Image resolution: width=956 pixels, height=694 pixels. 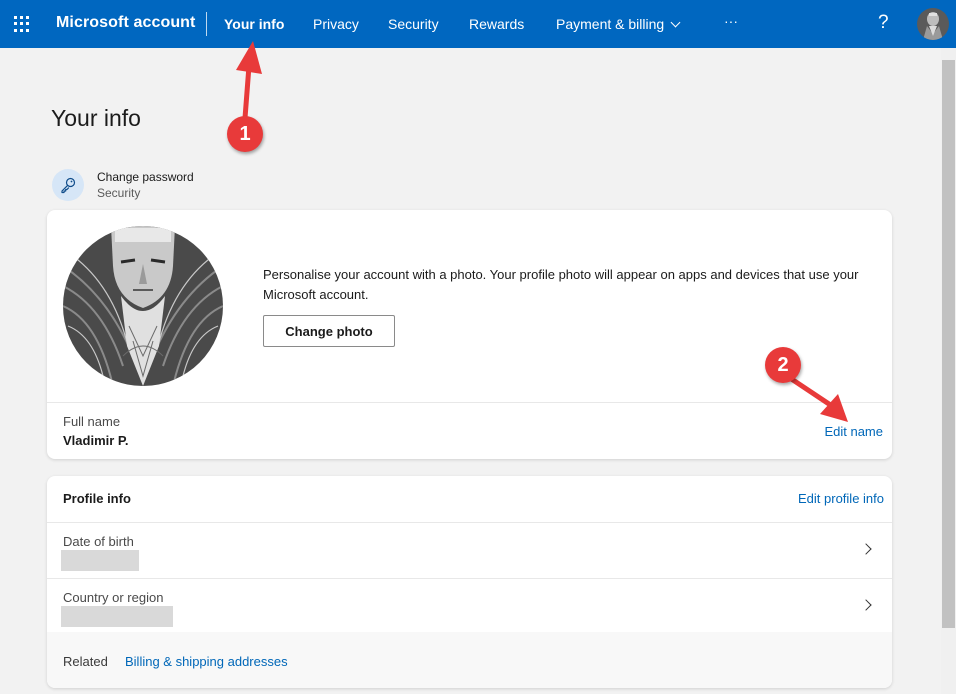 I want to click on help-icon: ?, so click(x=883, y=23).